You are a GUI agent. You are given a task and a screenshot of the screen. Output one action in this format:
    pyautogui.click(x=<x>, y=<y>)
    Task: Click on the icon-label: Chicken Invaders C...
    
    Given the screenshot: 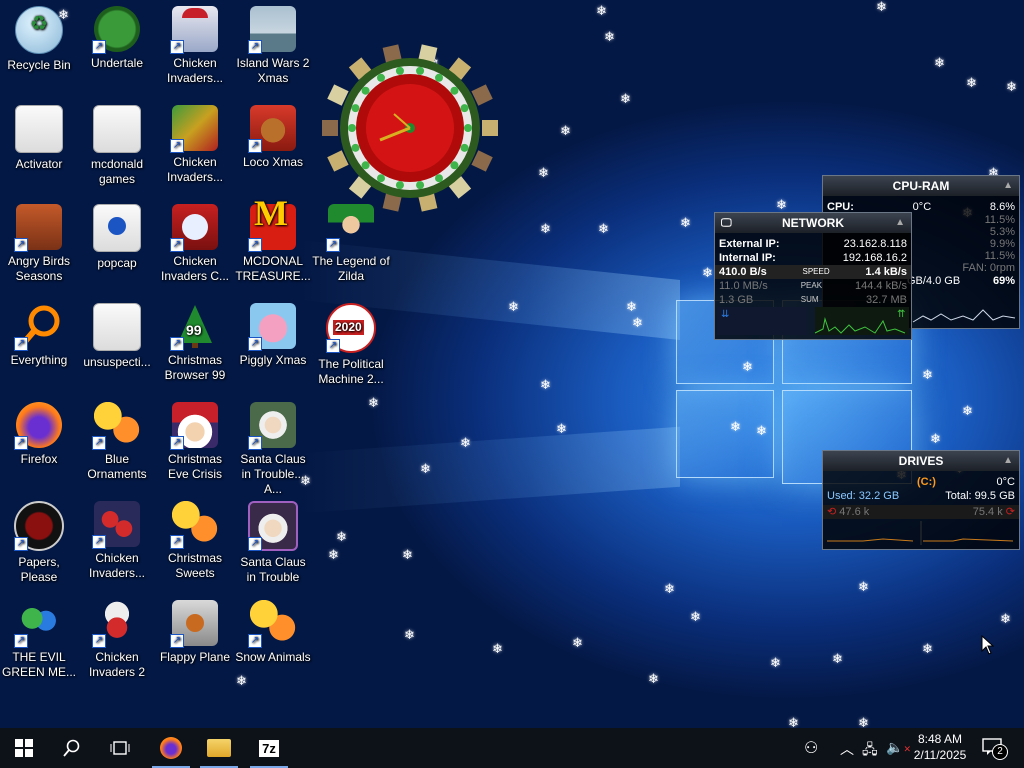 What is the action you would take?
    pyautogui.click(x=195, y=268)
    